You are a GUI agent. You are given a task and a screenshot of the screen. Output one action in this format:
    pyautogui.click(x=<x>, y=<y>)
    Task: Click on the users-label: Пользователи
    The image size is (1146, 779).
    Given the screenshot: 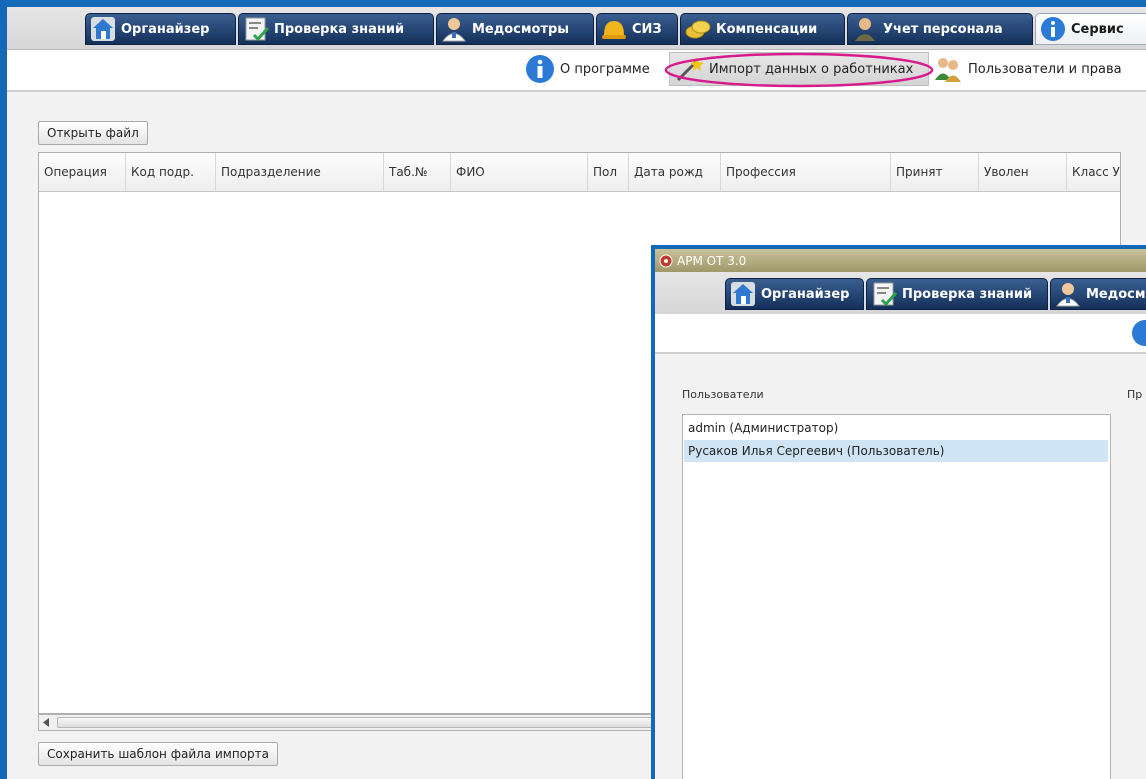 What is the action you would take?
    pyautogui.click(x=723, y=394)
    